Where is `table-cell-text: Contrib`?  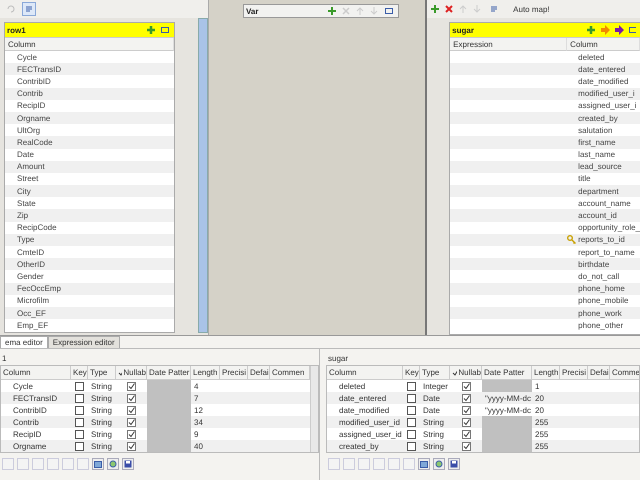 table-cell-text: Contrib is located at coordinates (26, 422).